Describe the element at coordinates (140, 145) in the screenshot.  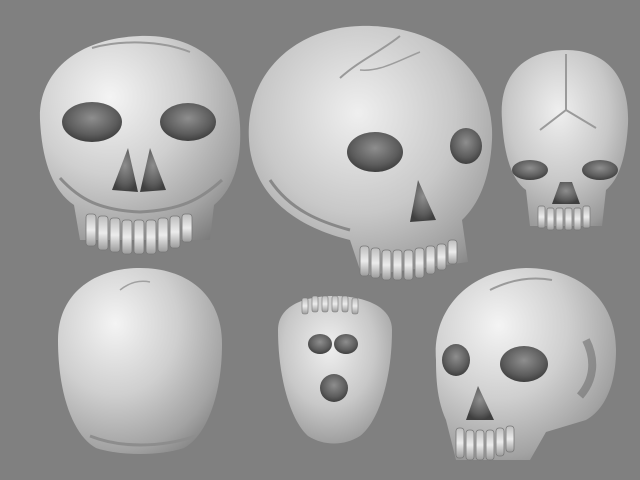
I see `skull-front-view` at that location.